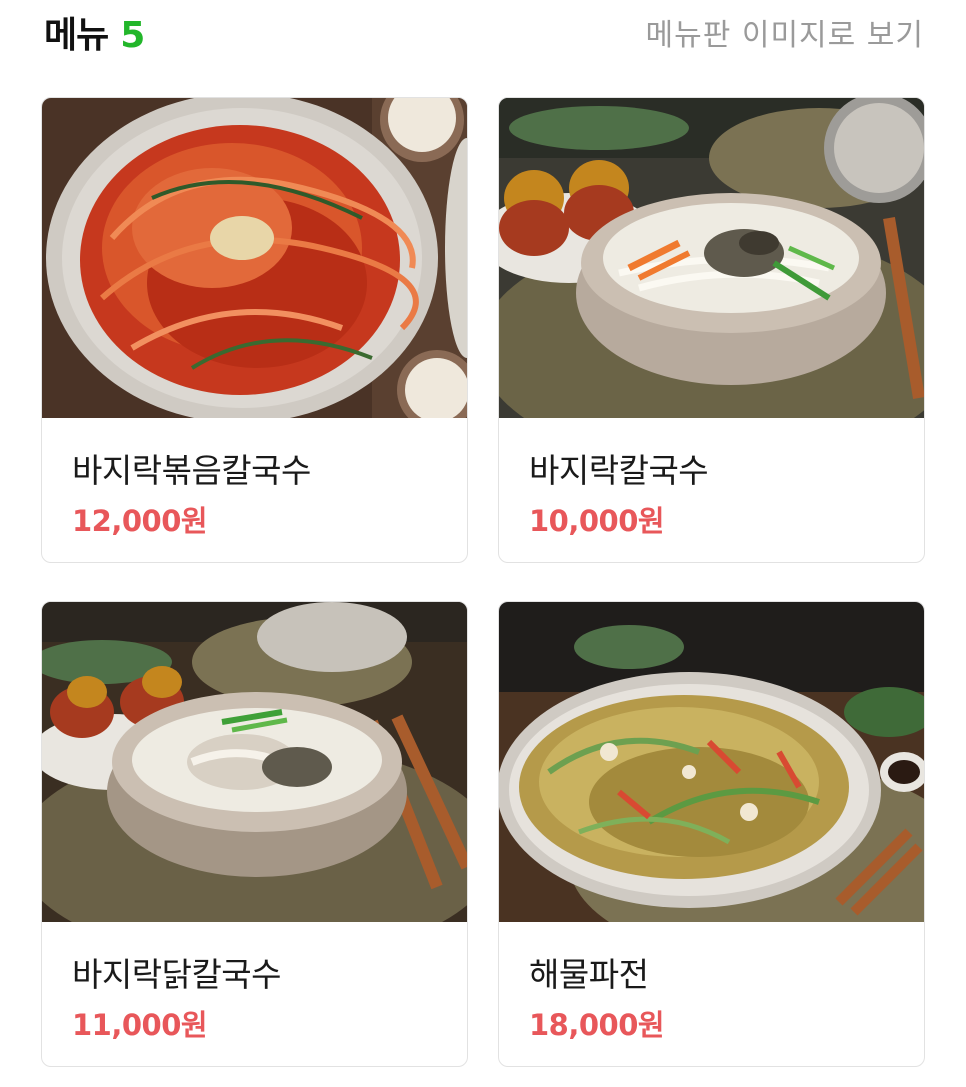  What do you see at coordinates (132, 35) in the screenshot?
I see `menu-count: 5` at bounding box center [132, 35].